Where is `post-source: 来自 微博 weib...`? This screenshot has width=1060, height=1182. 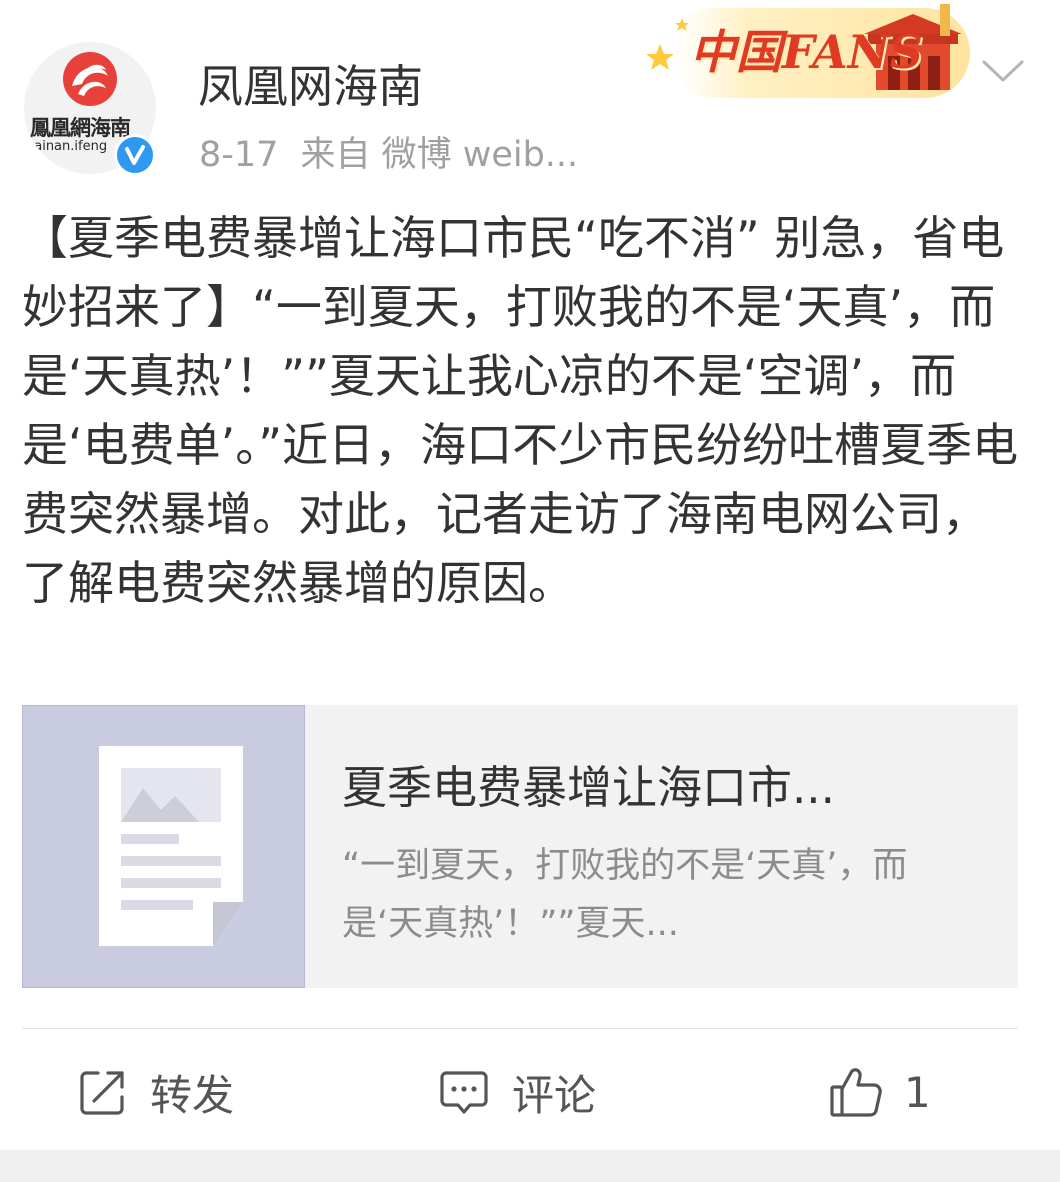
post-source: 来自 微博 weib... is located at coordinates (439, 155).